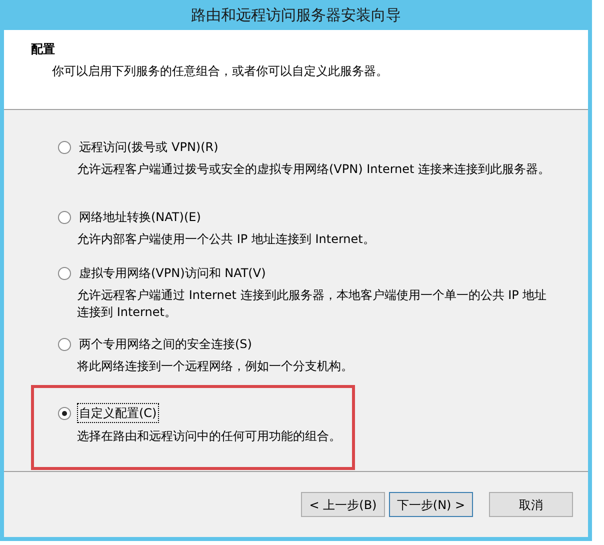  Describe the element at coordinates (209, 436) in the screenshot. I see `option-description: 选择在路由和远程访问中的任何可用功能的组合。` at that location.